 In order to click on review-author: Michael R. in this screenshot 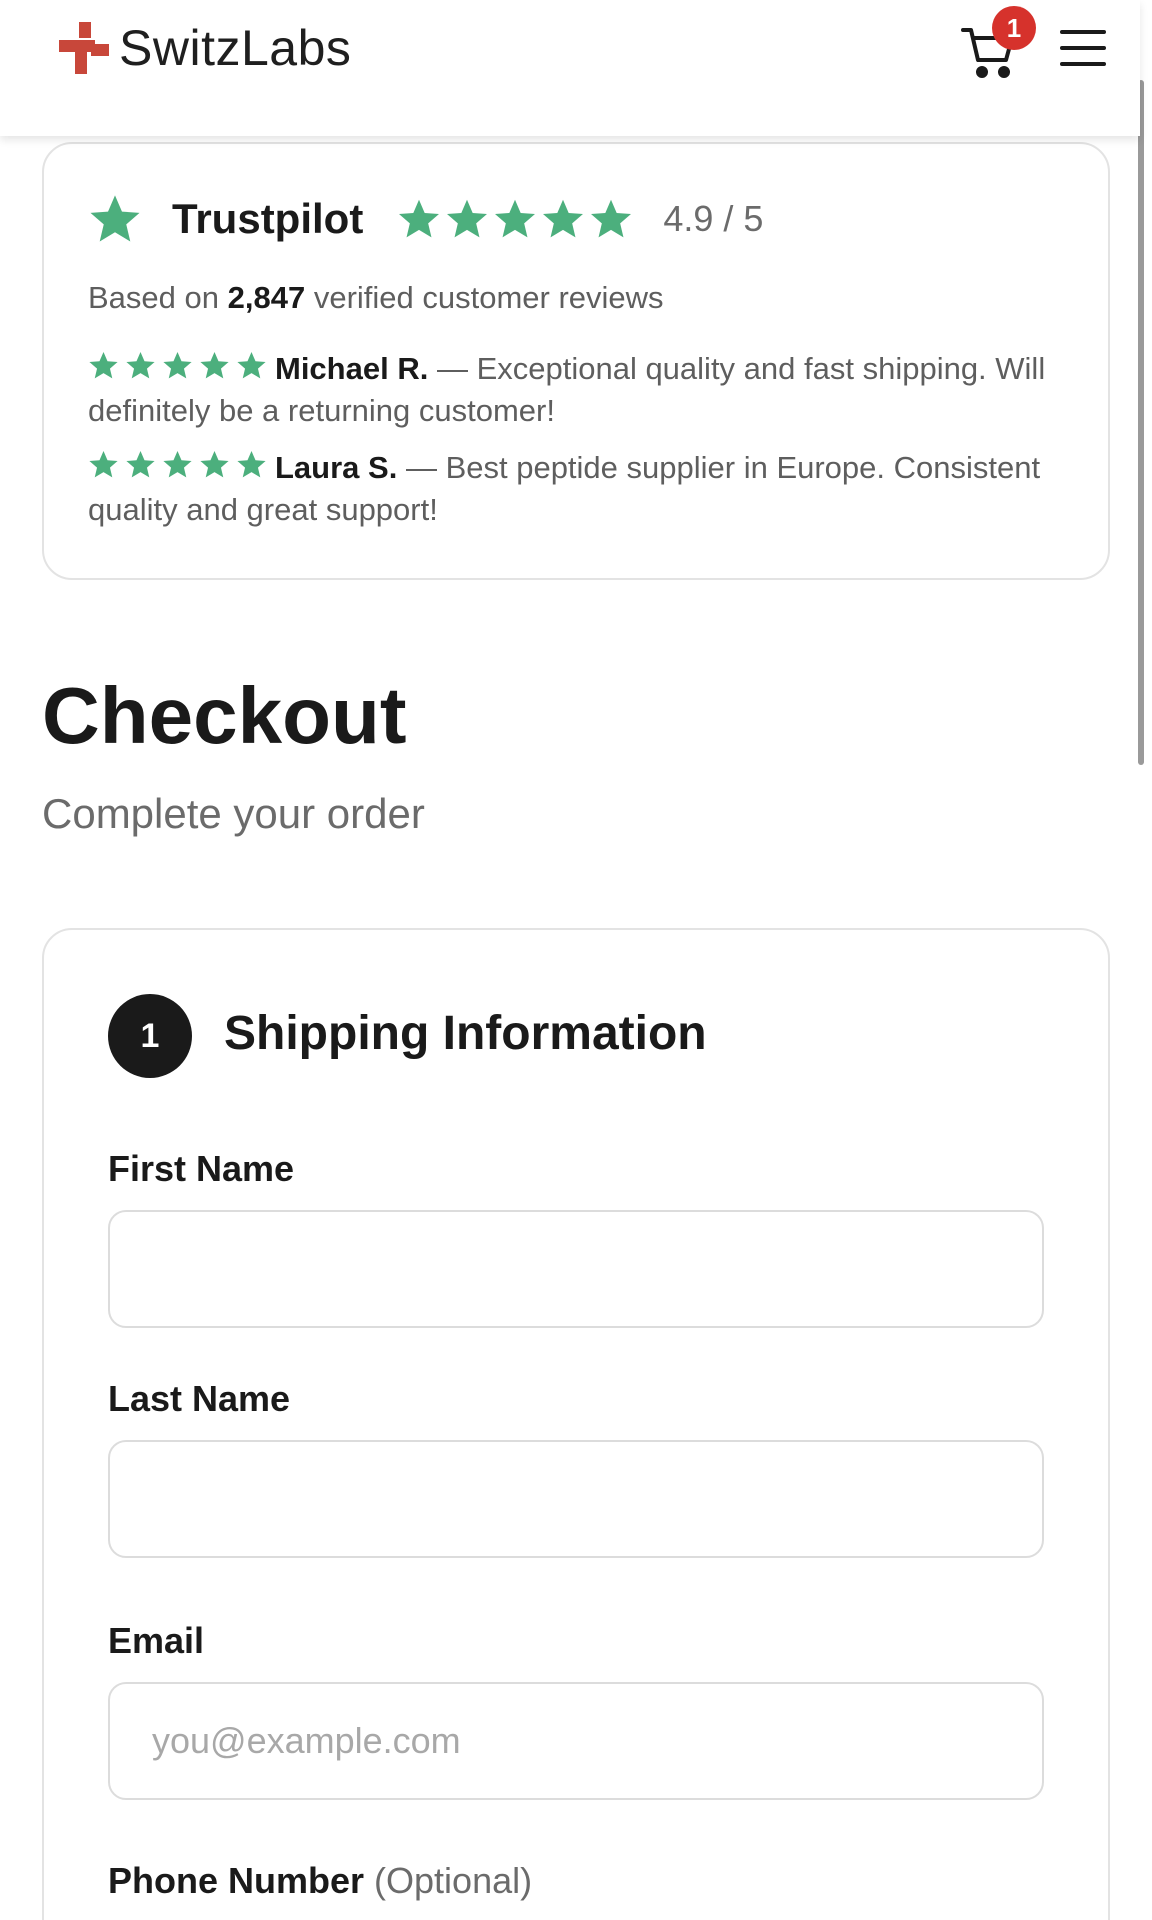, I will do `click(352, 368)`.